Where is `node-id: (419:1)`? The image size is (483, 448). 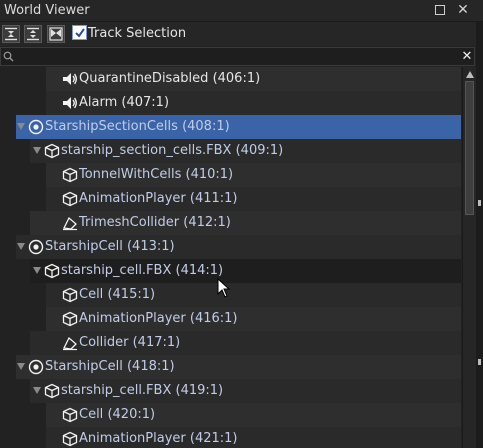
node-id: (419:1) is located at coordinates (199, 390).